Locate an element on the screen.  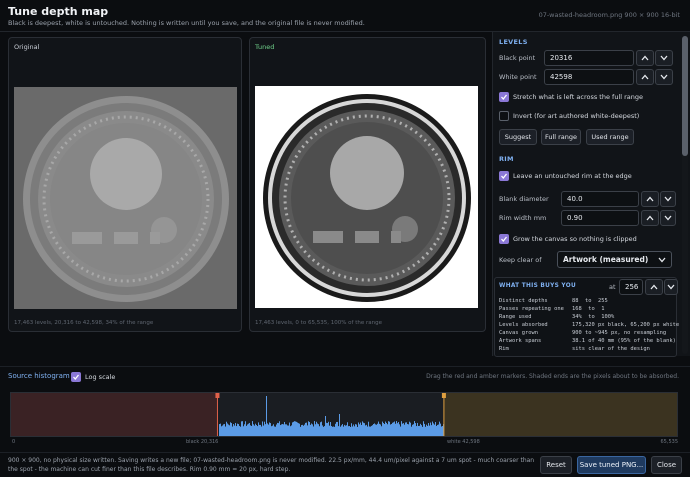
buys-key: Range used is located at coordinates (515, 317).